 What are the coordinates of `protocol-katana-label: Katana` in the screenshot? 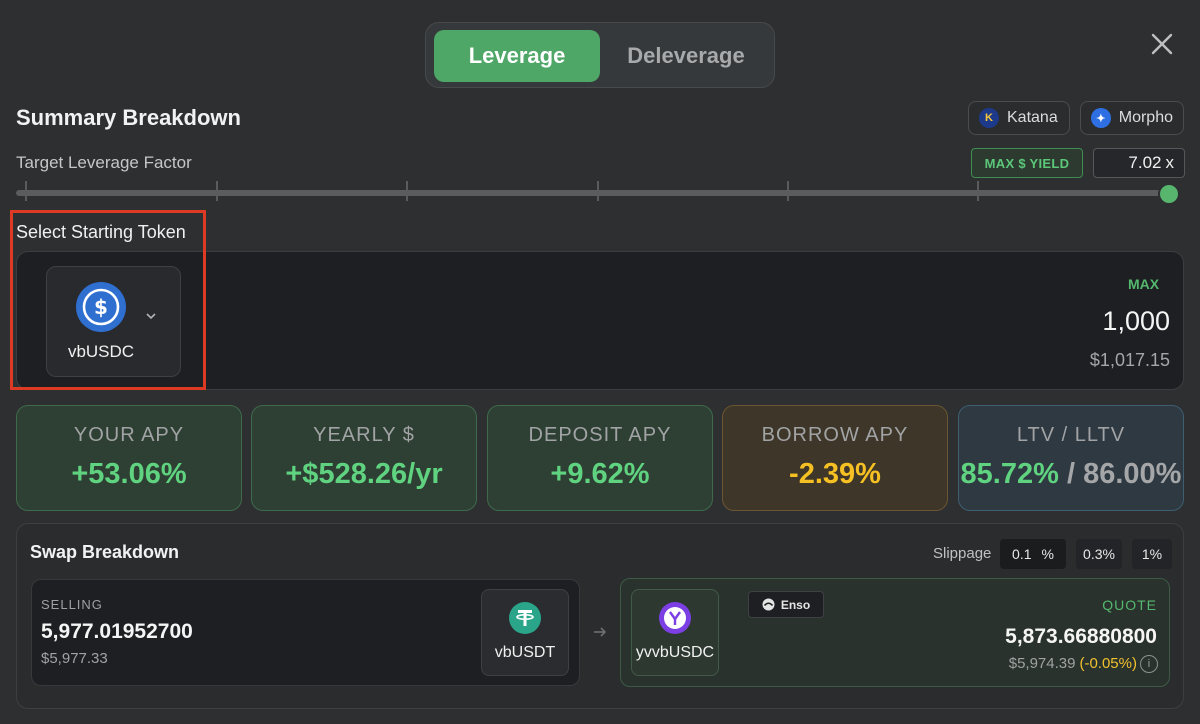 It's located at (1032, 117).